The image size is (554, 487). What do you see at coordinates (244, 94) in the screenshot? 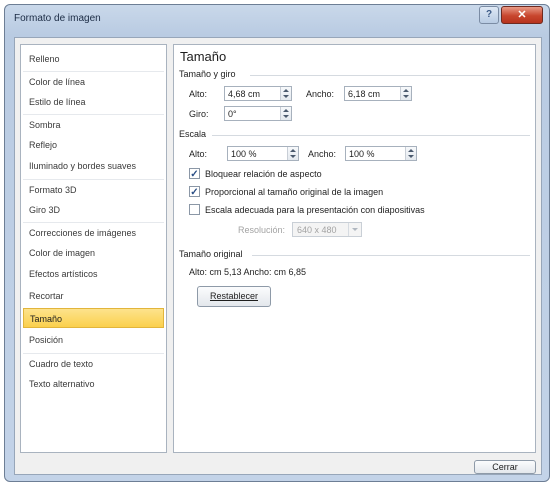
I see `height-value: 4,68 cm` at bounding box center [244, 94].